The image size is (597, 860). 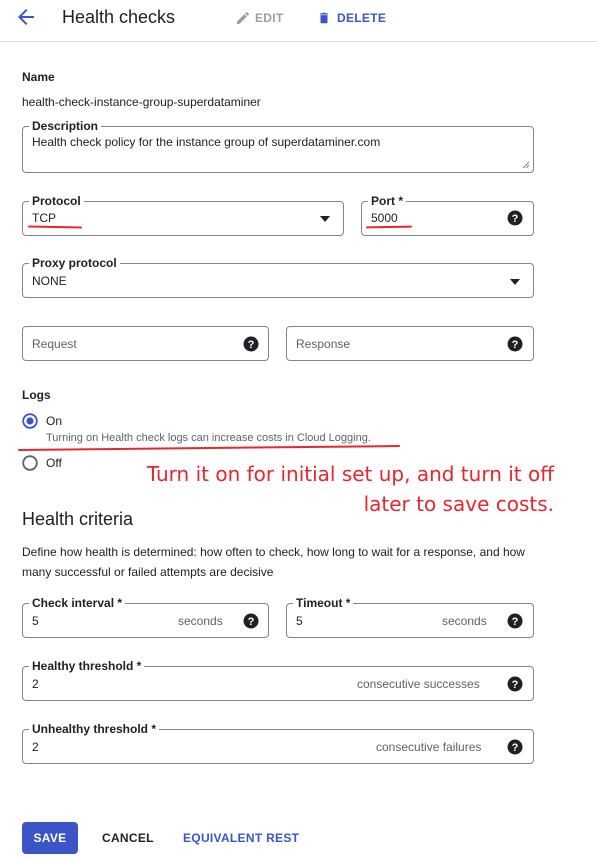 I want to click on response-placeholder: Response, so click(x=323, y=344).